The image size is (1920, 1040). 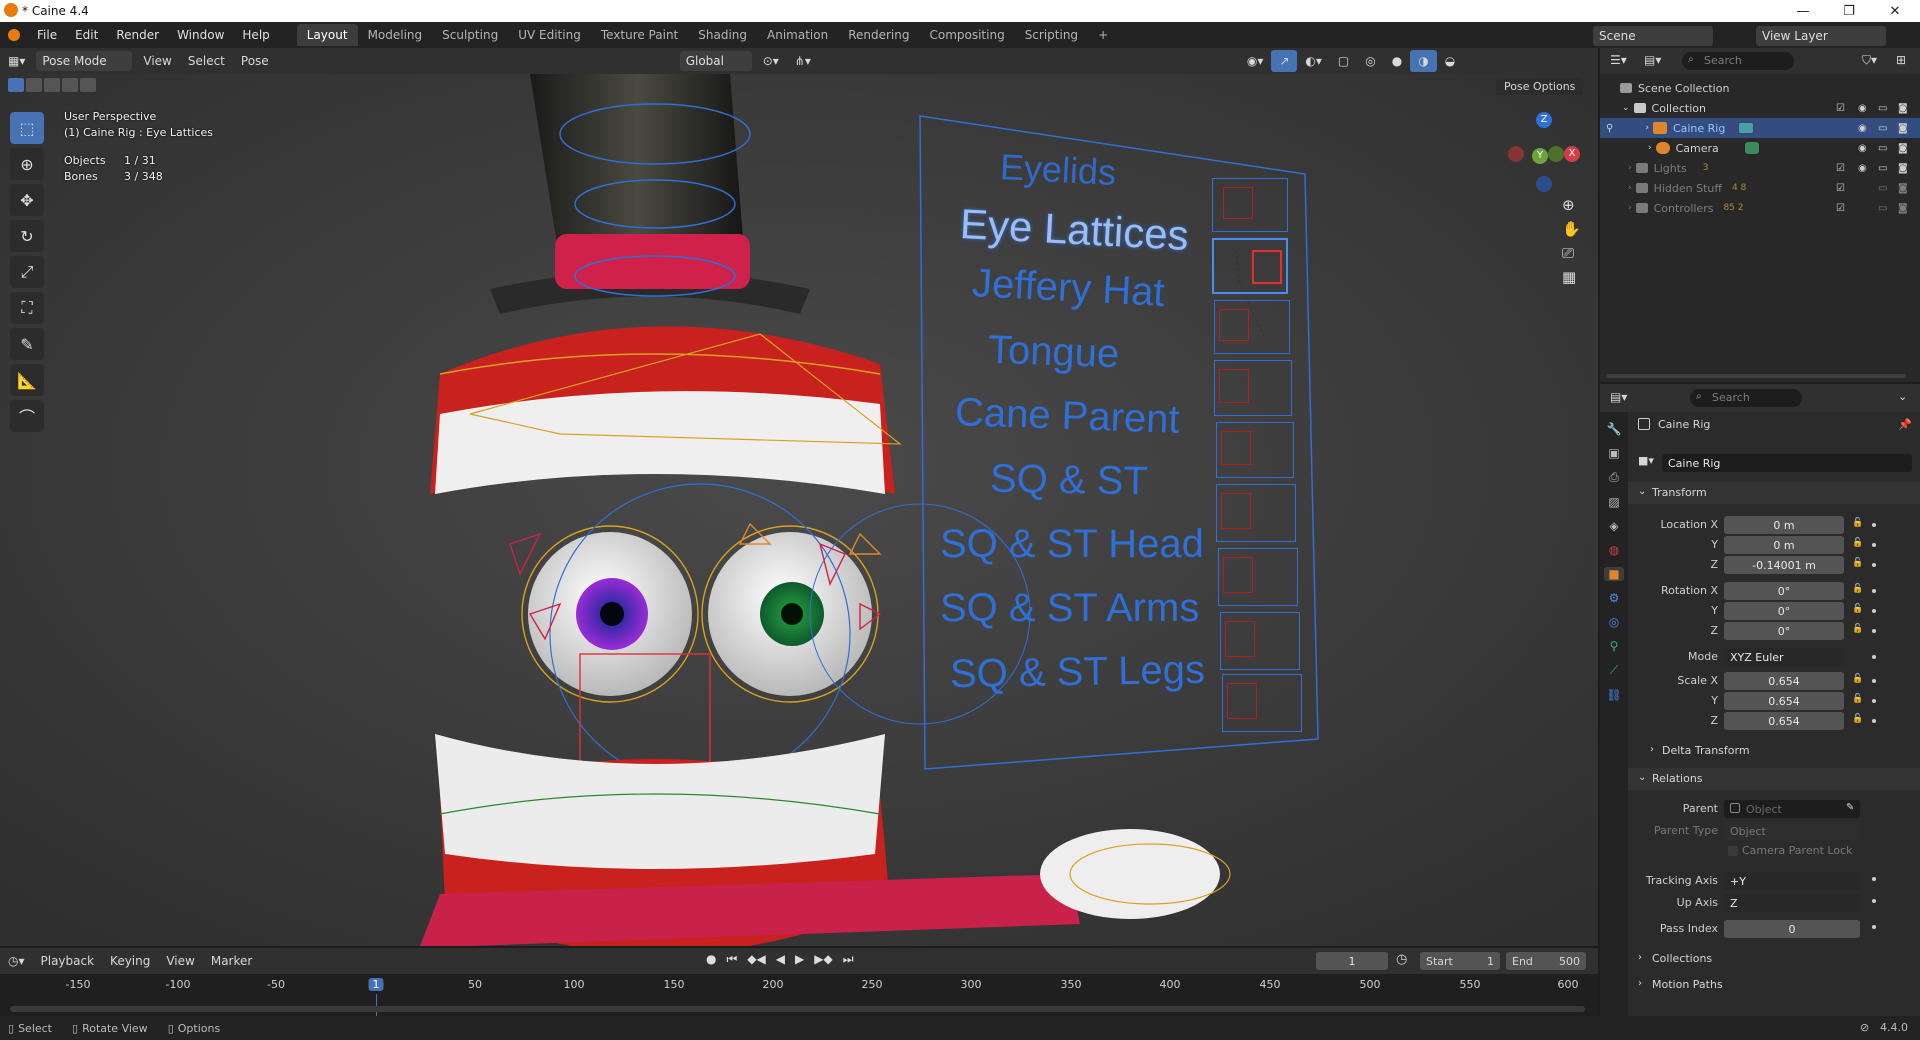 What do you see at coordinates (157, 61) in the screenshot?
I see `view-menu: View` at bounding box center [157, 61].